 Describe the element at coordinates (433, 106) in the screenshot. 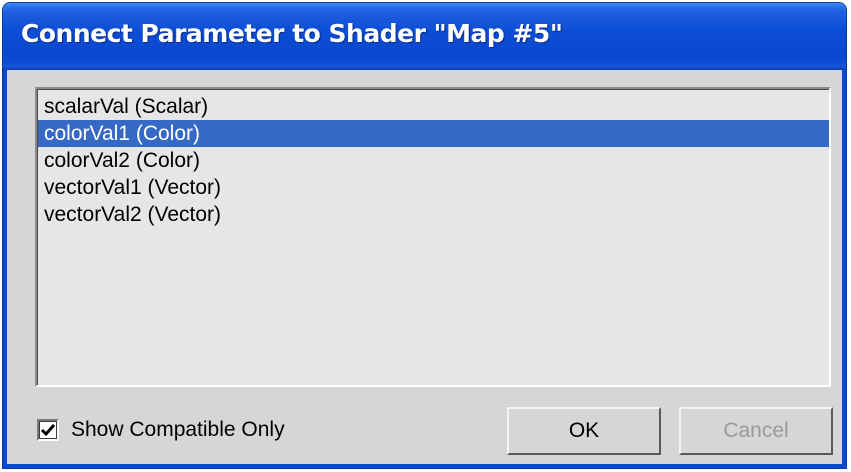

I see `list-item-scalarval: scalarVal (Scalar)` at that location.